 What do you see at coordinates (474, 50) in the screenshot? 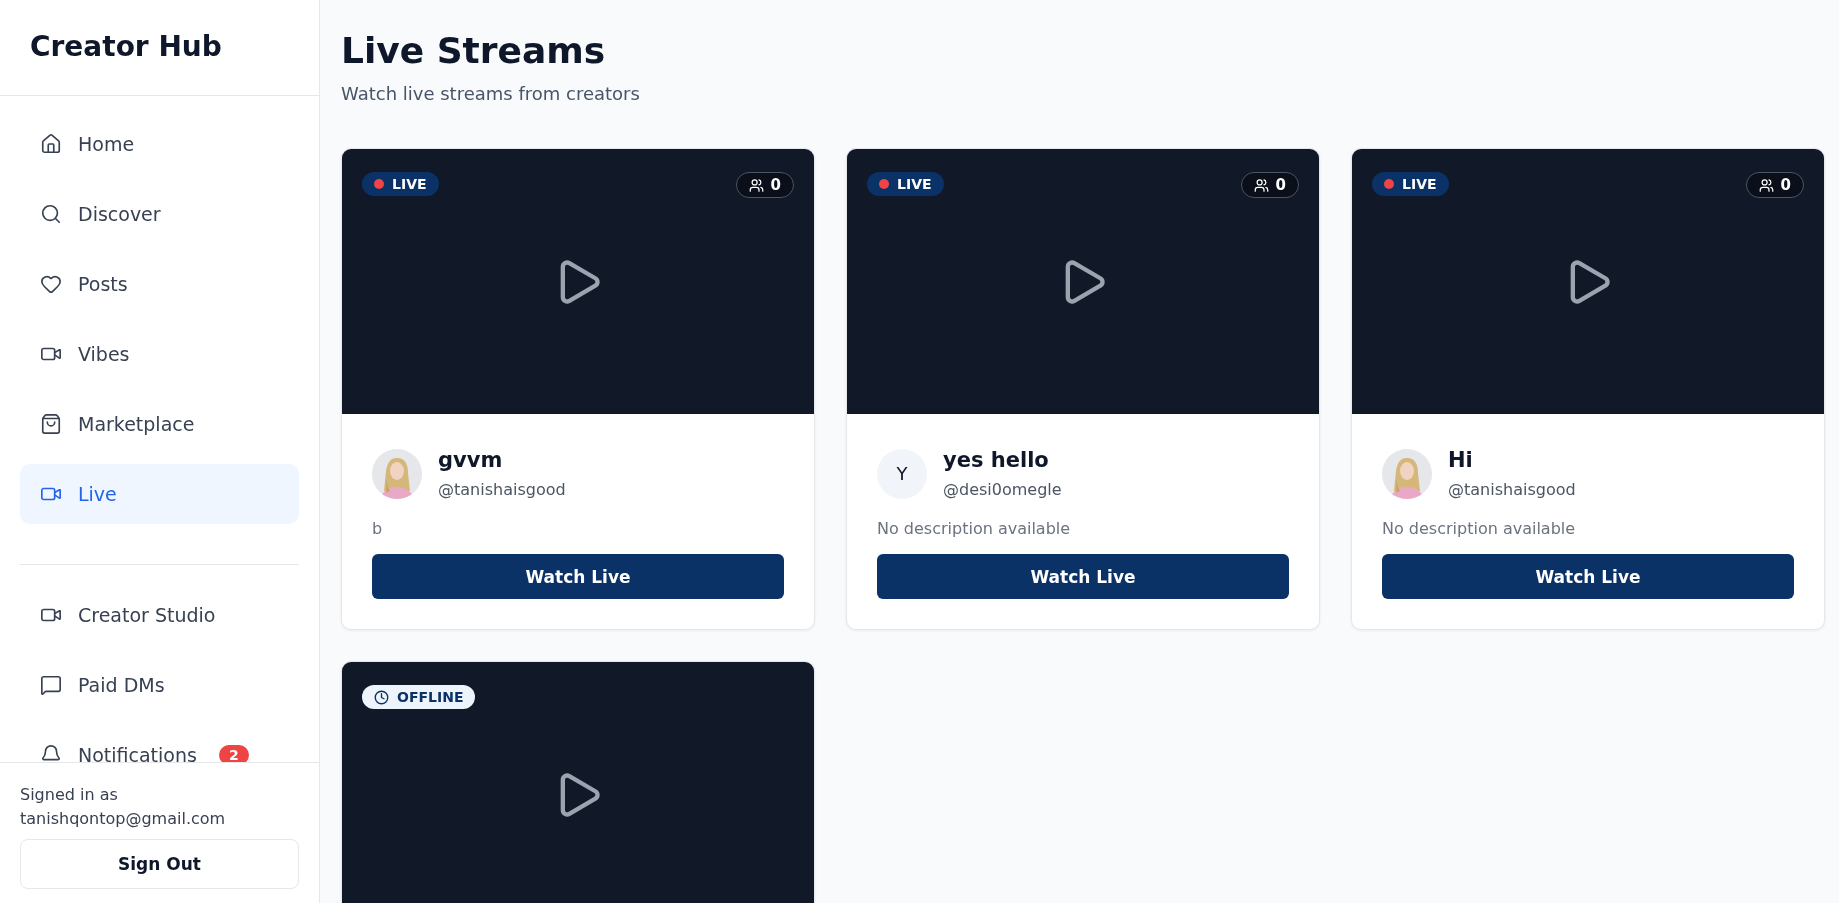
I see `page-title: Live Streams` at bounding box center [474, 50].